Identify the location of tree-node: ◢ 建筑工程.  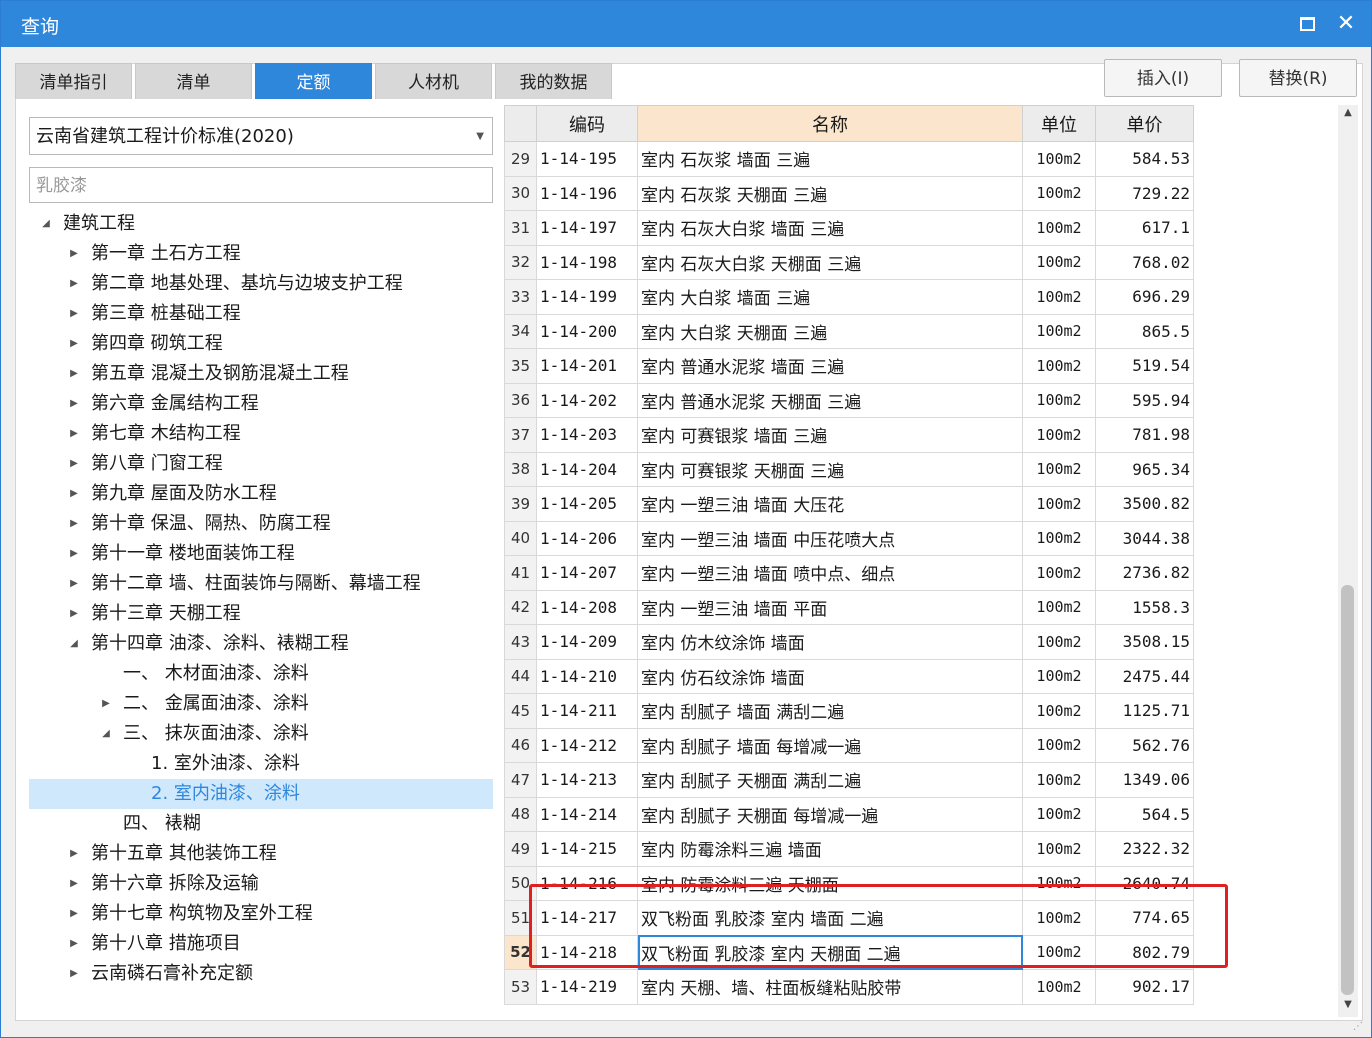
(261, 224).